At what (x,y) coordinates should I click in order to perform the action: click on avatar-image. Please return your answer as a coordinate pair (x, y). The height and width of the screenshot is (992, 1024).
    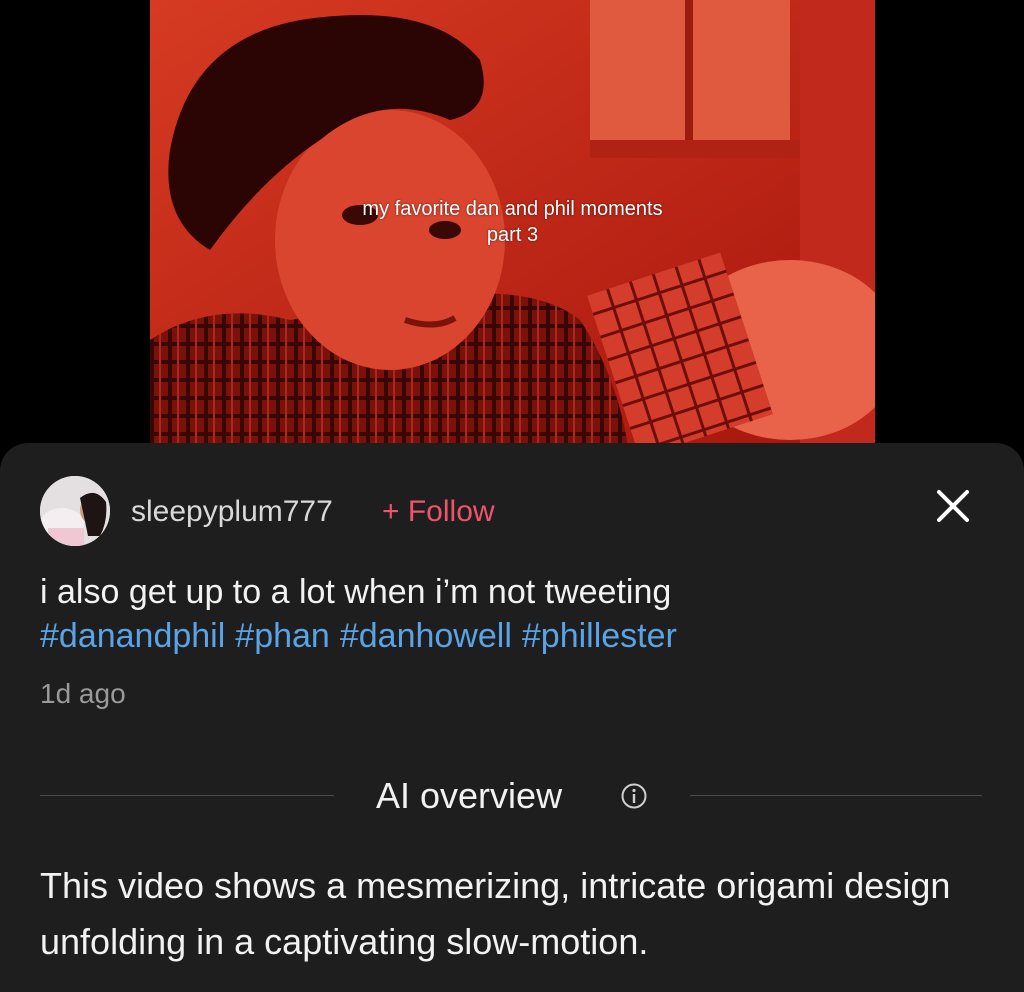
    Looking at the image, I should click on (75, 511).